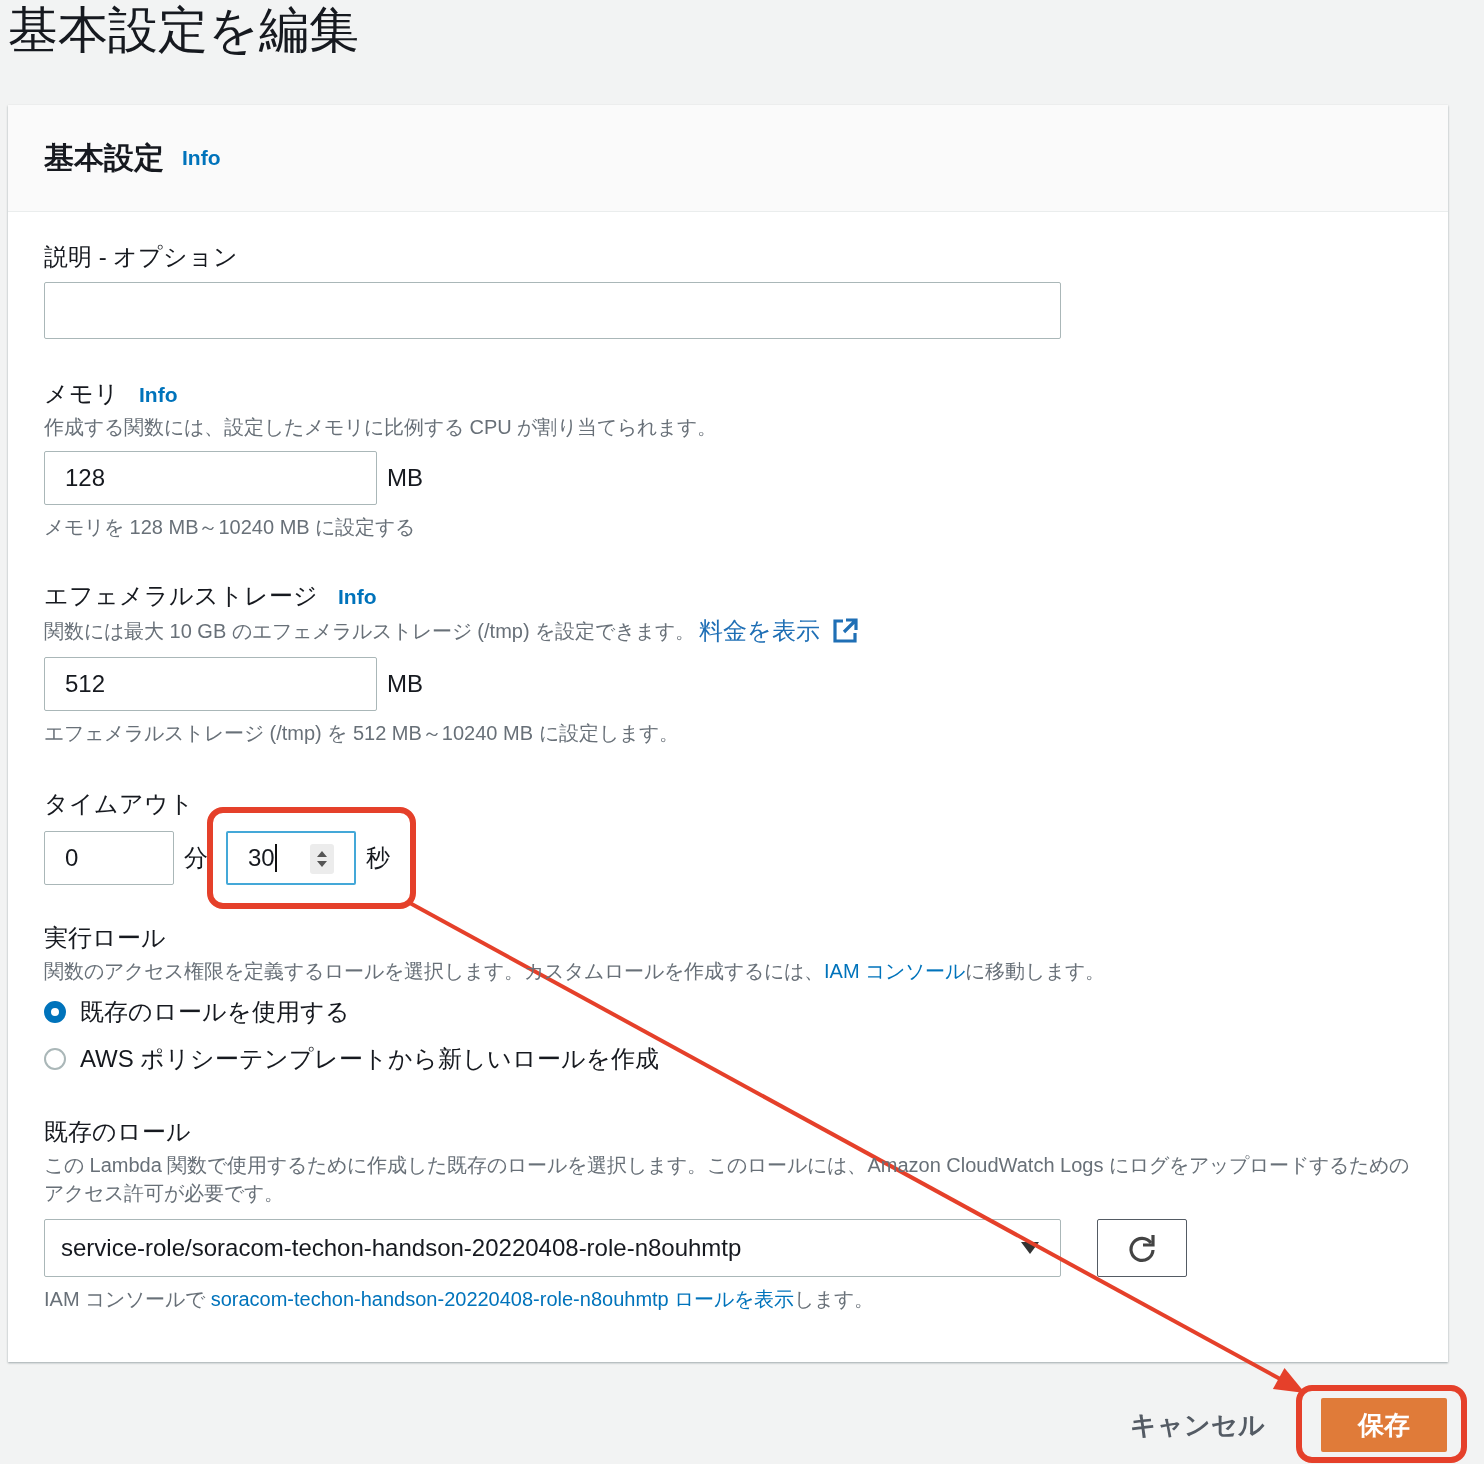  What do you see at coordinates (196, 858) in the screenshot?
I see `unit-label: 分` at bounding box center [196, 858].